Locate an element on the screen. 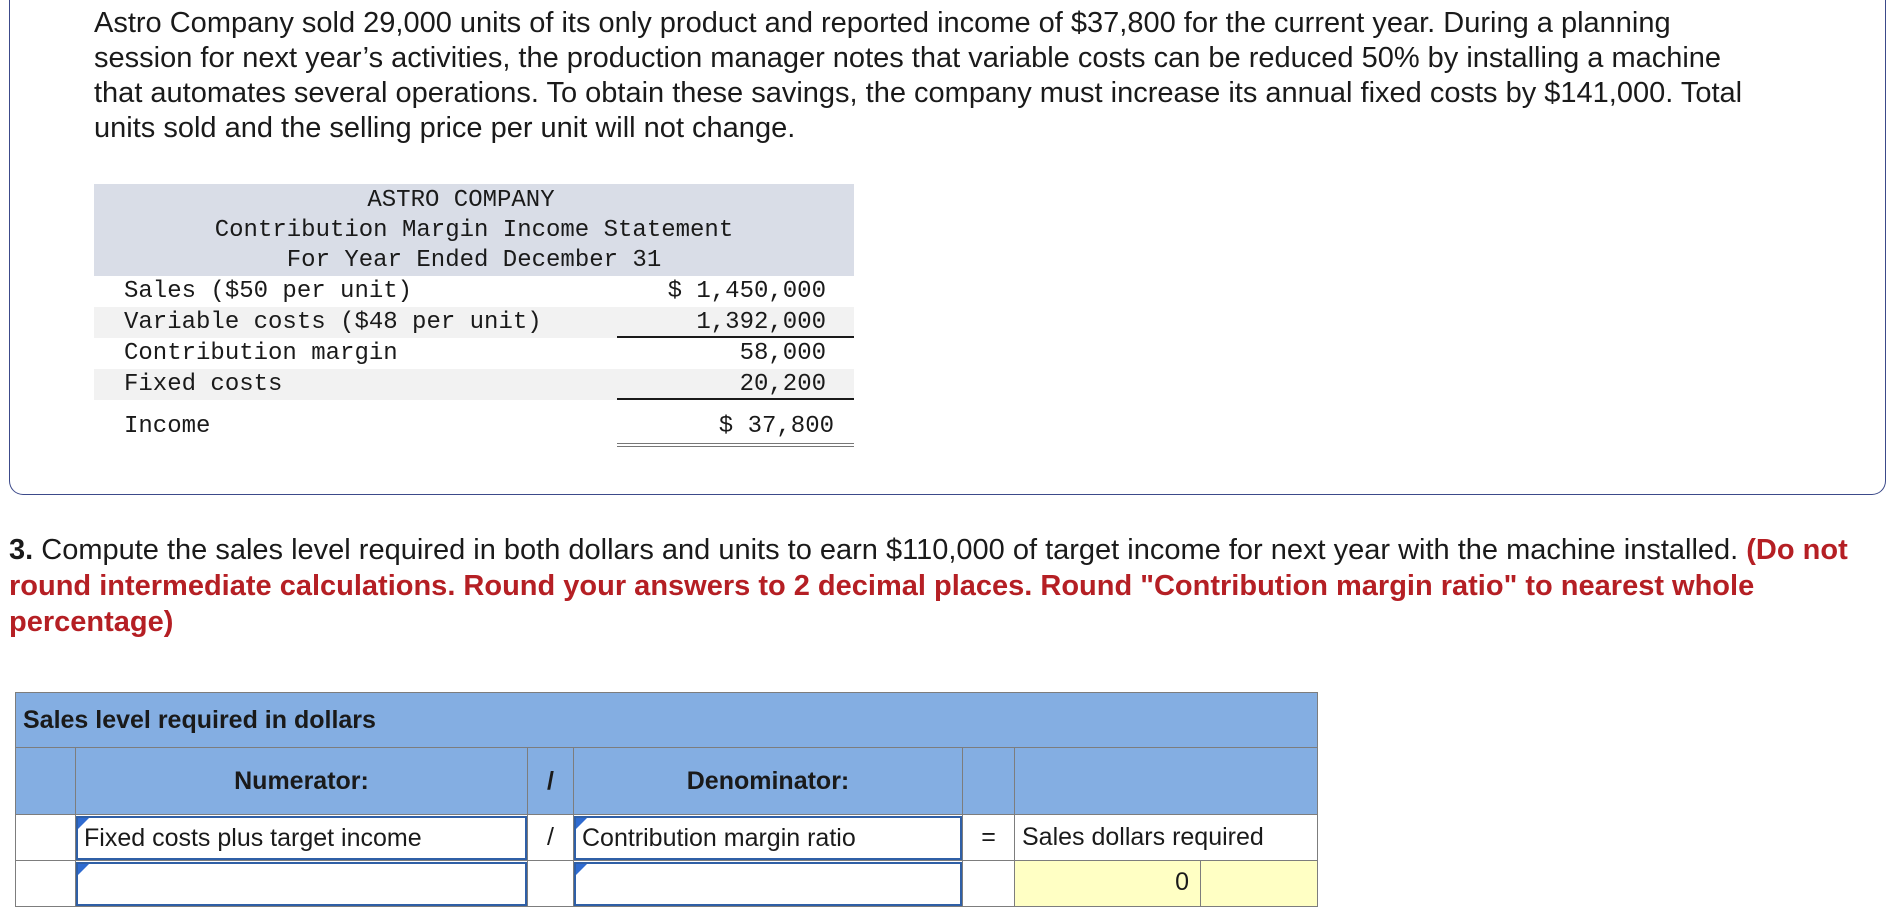 The width and height of the screenshot is (1890, 907). sales-dollars-result: 0 is located at coordinates (1166, 883).